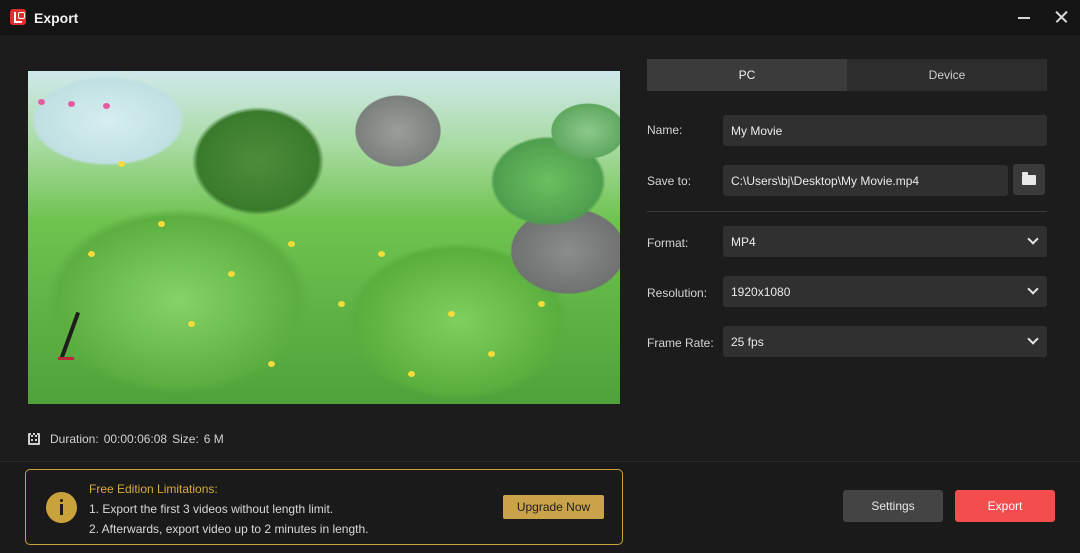 The height and width of the screenshot is (553, 1080). What do you see at coordinates (66, 358) in the screenshot?
I see `stake-tip` at bounding box center [66, 358].